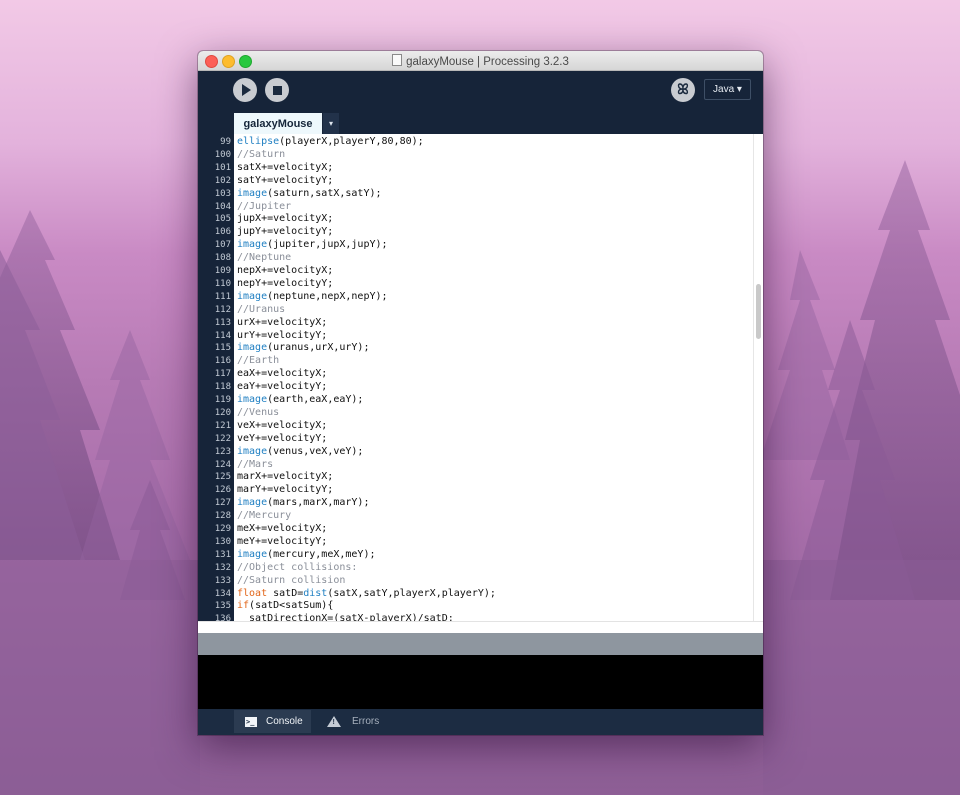 The image size is (960, 795). What do you see at coordinates (222, 412) in the screenshot?
I see `line-number: 120` at bounding box center [222, 412].